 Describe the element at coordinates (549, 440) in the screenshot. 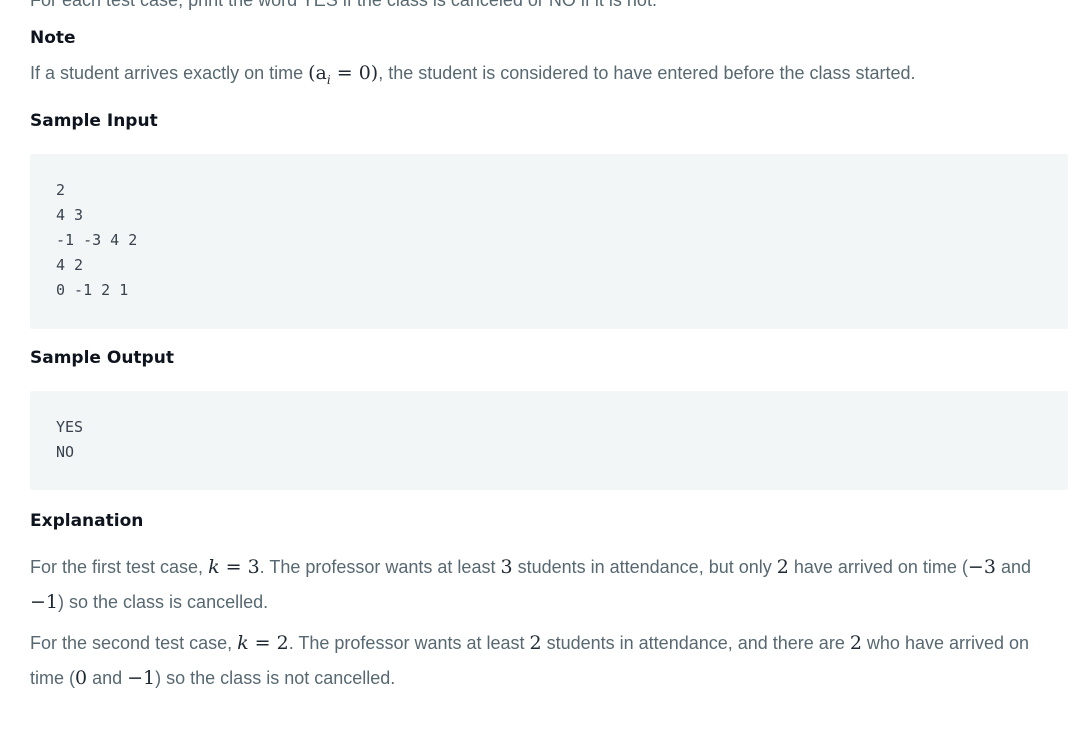

I see `sample-output-block: YES NO` at that location.